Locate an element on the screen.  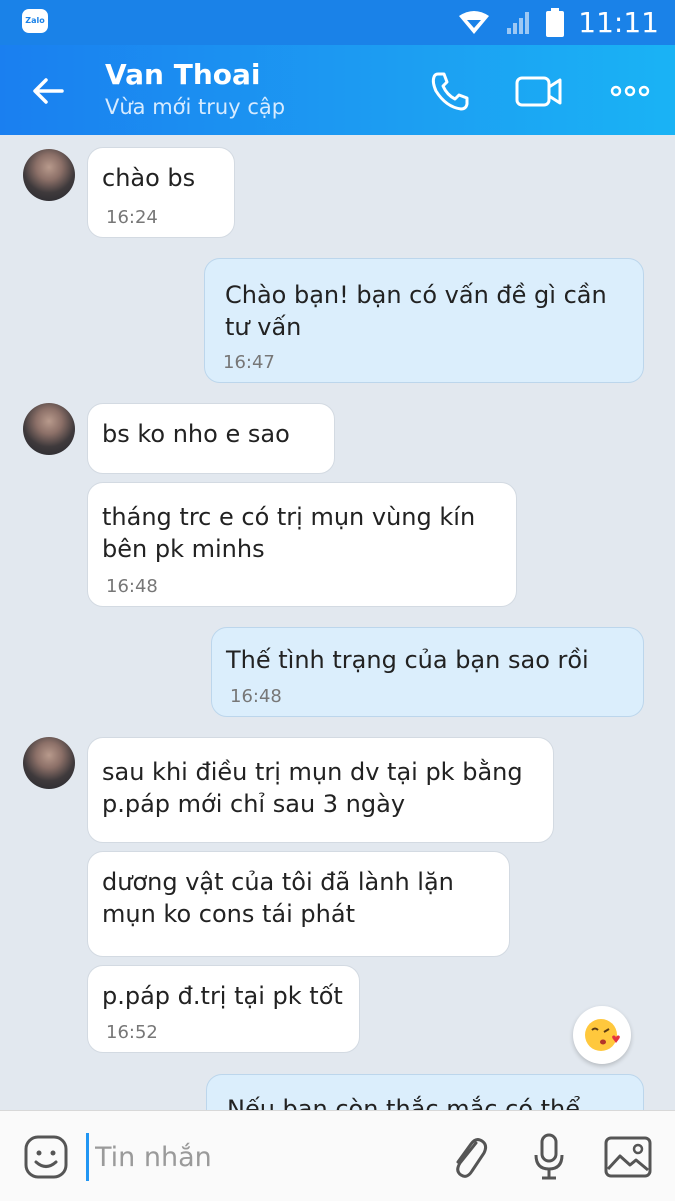
status-icons is located at coordinates (511, 22).